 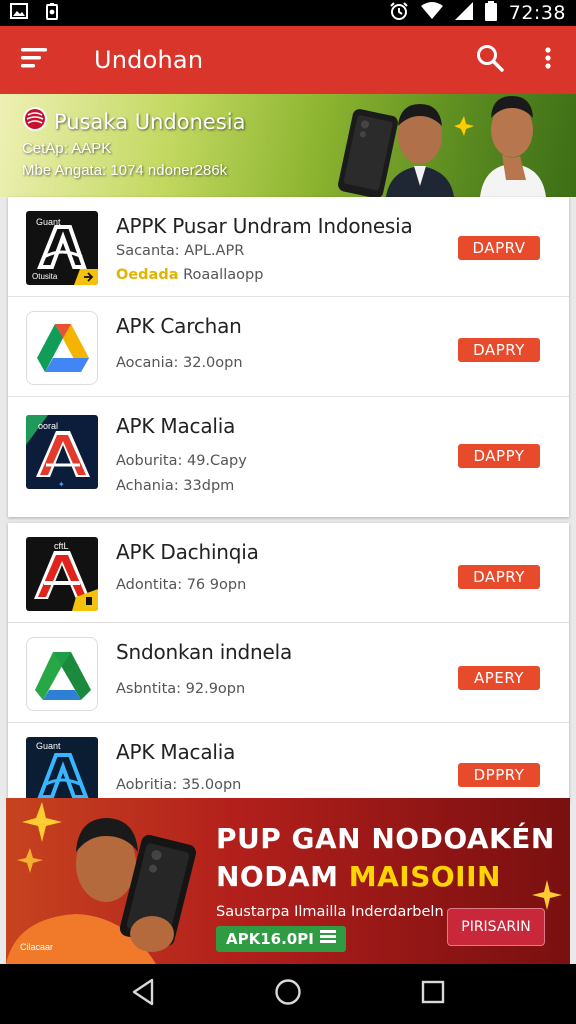 What do you see at coordinates (499, 678) in the screenshot?
I see `download-button: APERY` at bounding box center [499, 678].